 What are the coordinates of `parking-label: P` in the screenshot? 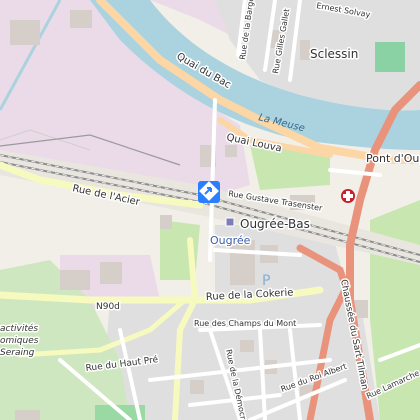 It's located at (266, 281).